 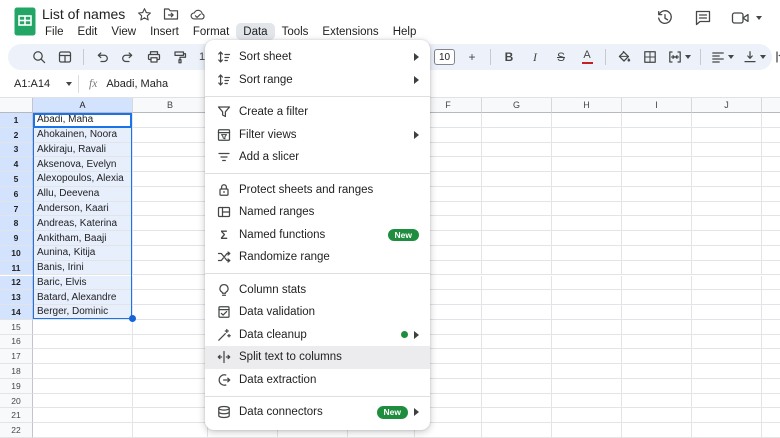 What do you see at coordinates (657, 268) in the screenshot?
I see `cell-I11` at bounding box center [657, 268].